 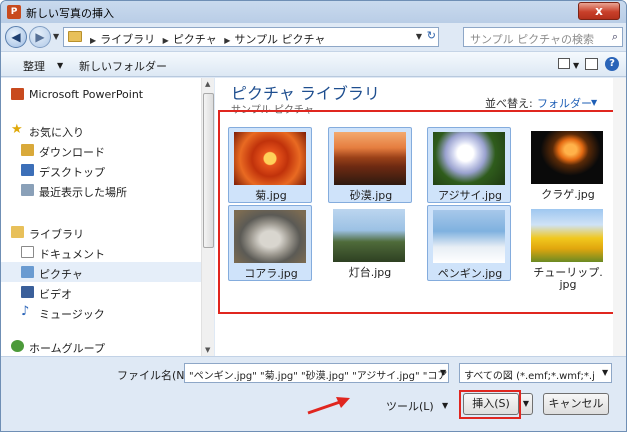 What do you see at coordinates (470, 273) in the screenshot?
I see `file-name: ペンギン.jpg` at bounding box center [470, 273].